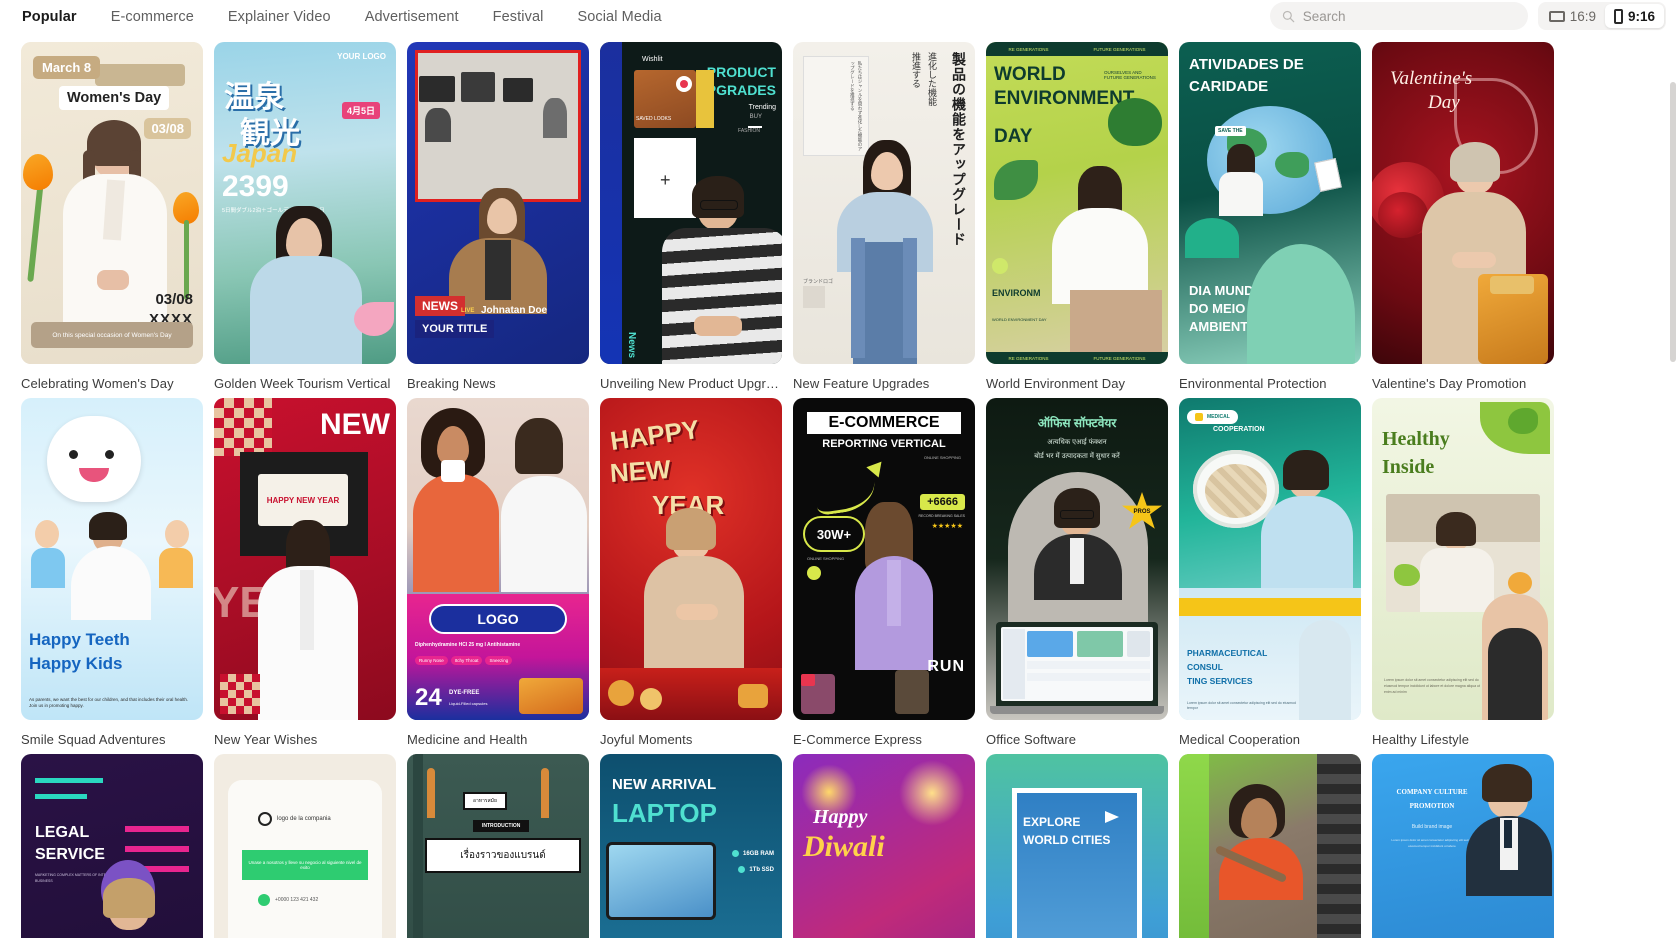  What do you see at coordinates (279, 17) in the screenshot?
I see `tab-explainer-video: Explainer Video` at bounding box center [279, 17].